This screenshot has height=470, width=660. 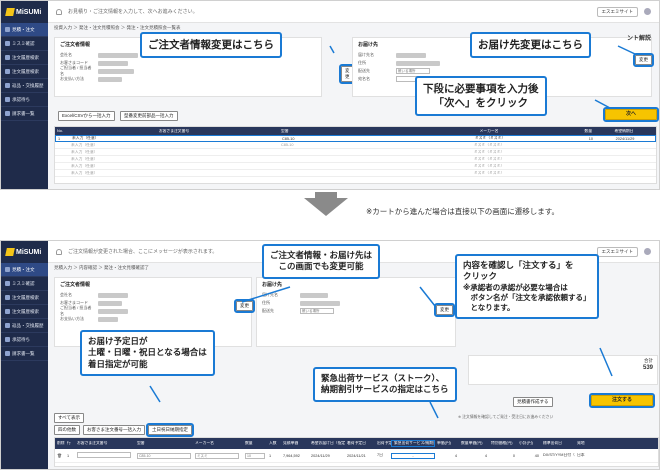 What do you see at coordinates (355, 138) in the screenshot?
I see `order-row: 1 未入力（任意） C85-10 ミスミ（ミスミ） 10 2024/11/29` at bounding box center [355, 138].